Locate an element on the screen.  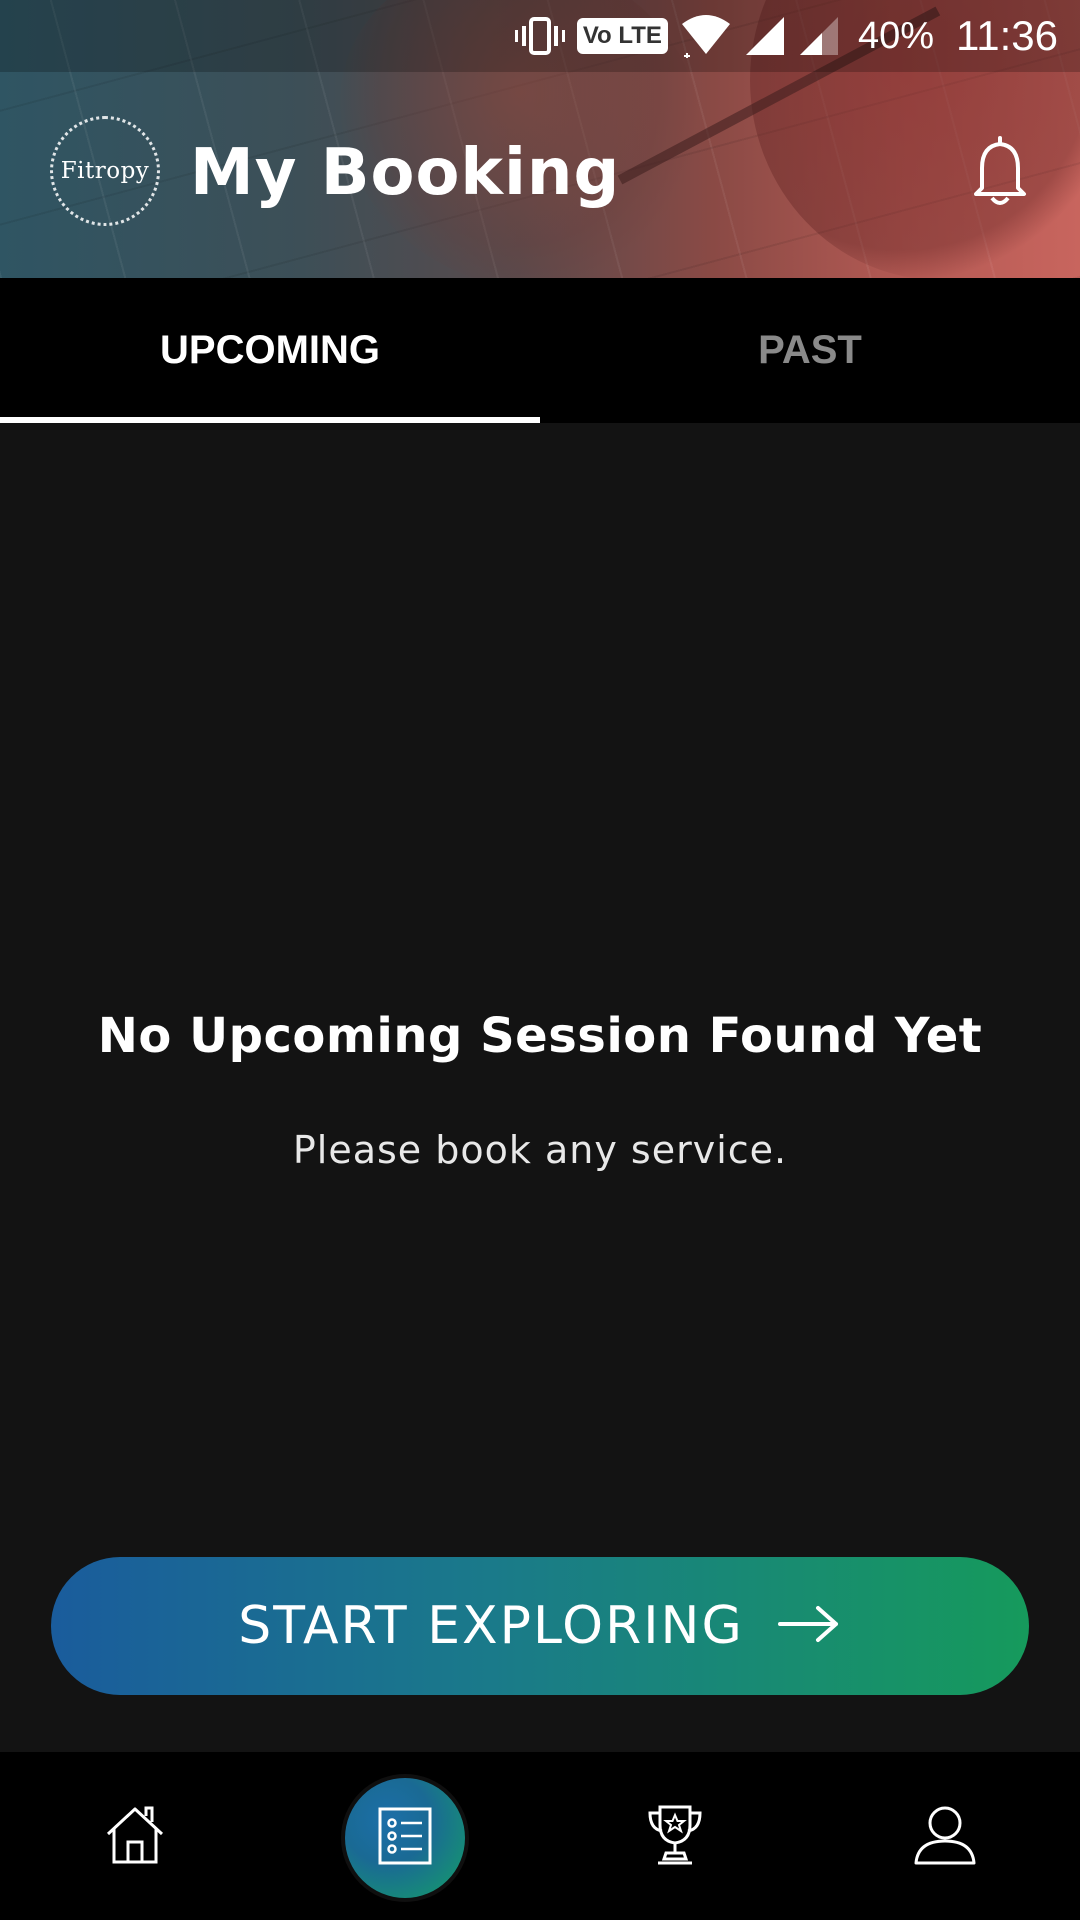
nav-bookings is located at coordinates (405, 1838).